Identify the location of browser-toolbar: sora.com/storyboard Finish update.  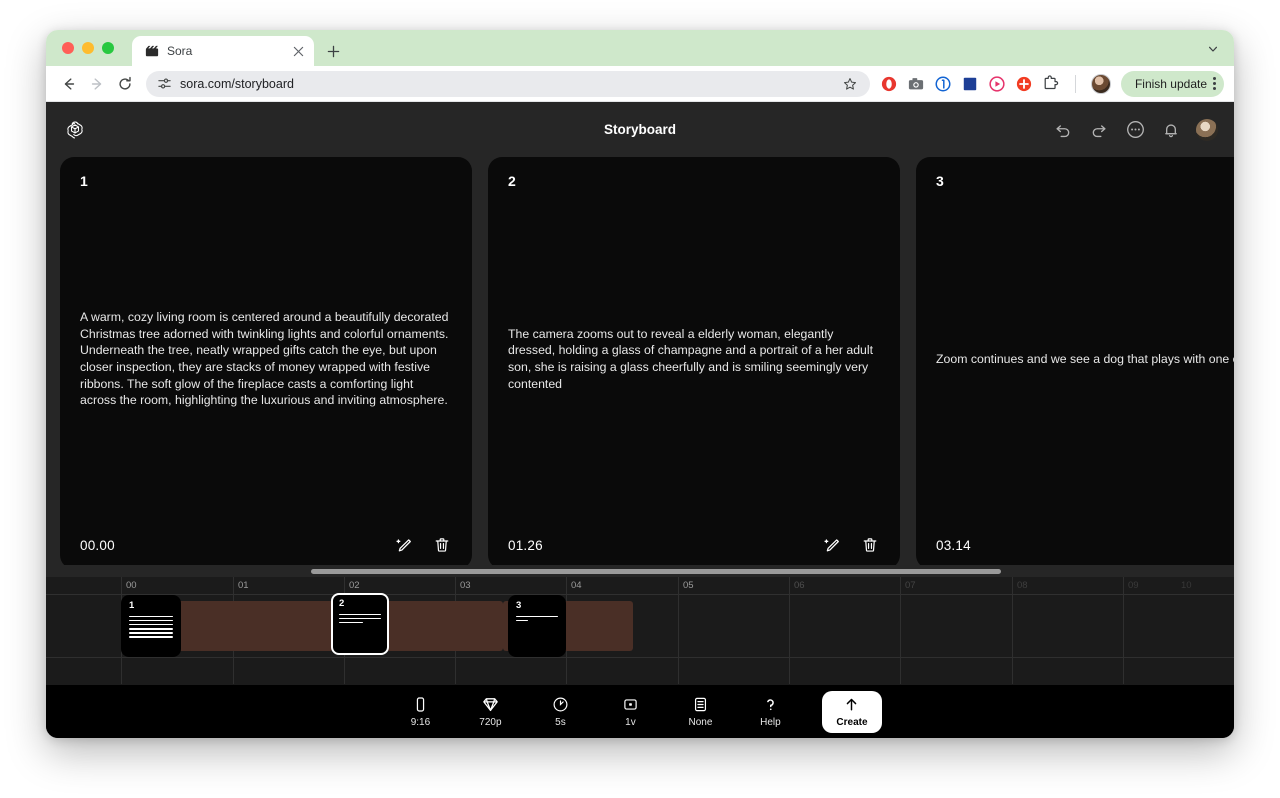
(640, 84).